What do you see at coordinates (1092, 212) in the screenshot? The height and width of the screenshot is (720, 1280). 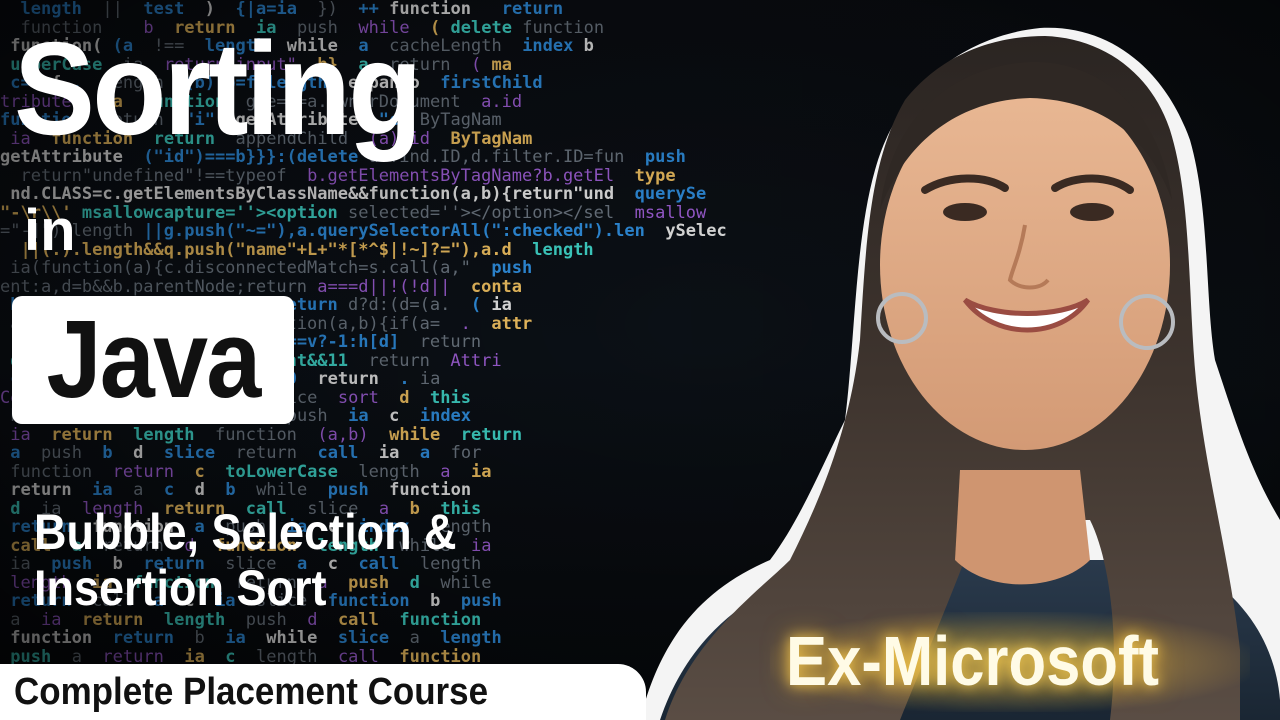 I see `right-eye` at bounding box center [1092, 212].